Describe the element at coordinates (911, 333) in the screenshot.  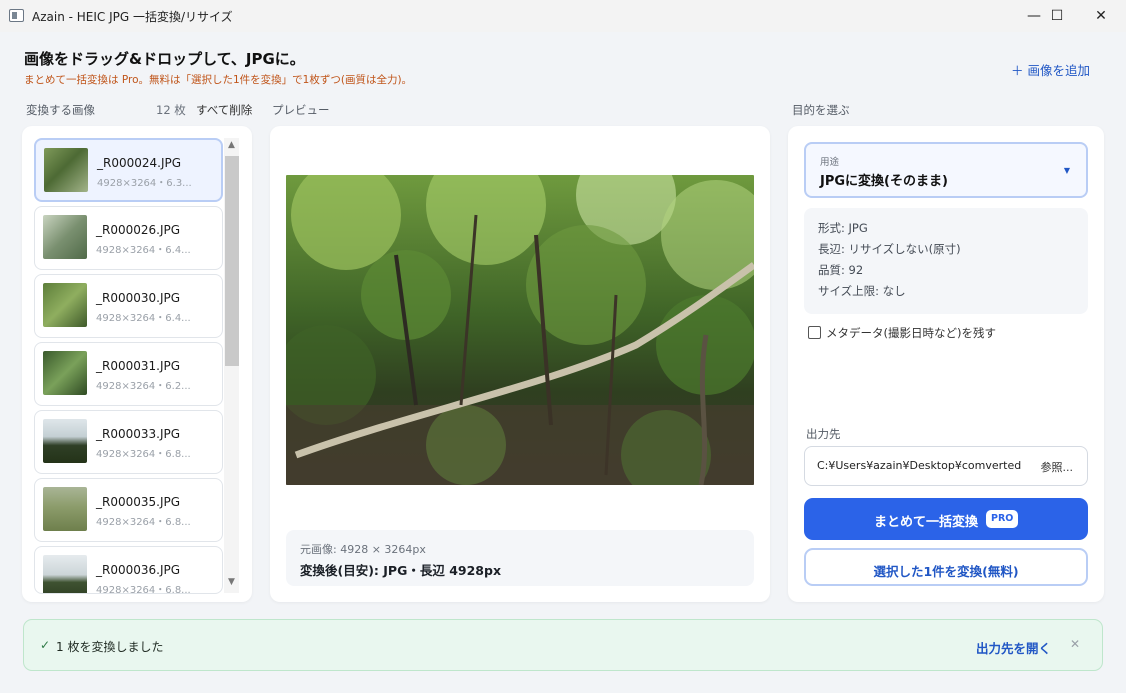
I see `metadata-label: メタデータ(撮影日時など)を残す` at that location.